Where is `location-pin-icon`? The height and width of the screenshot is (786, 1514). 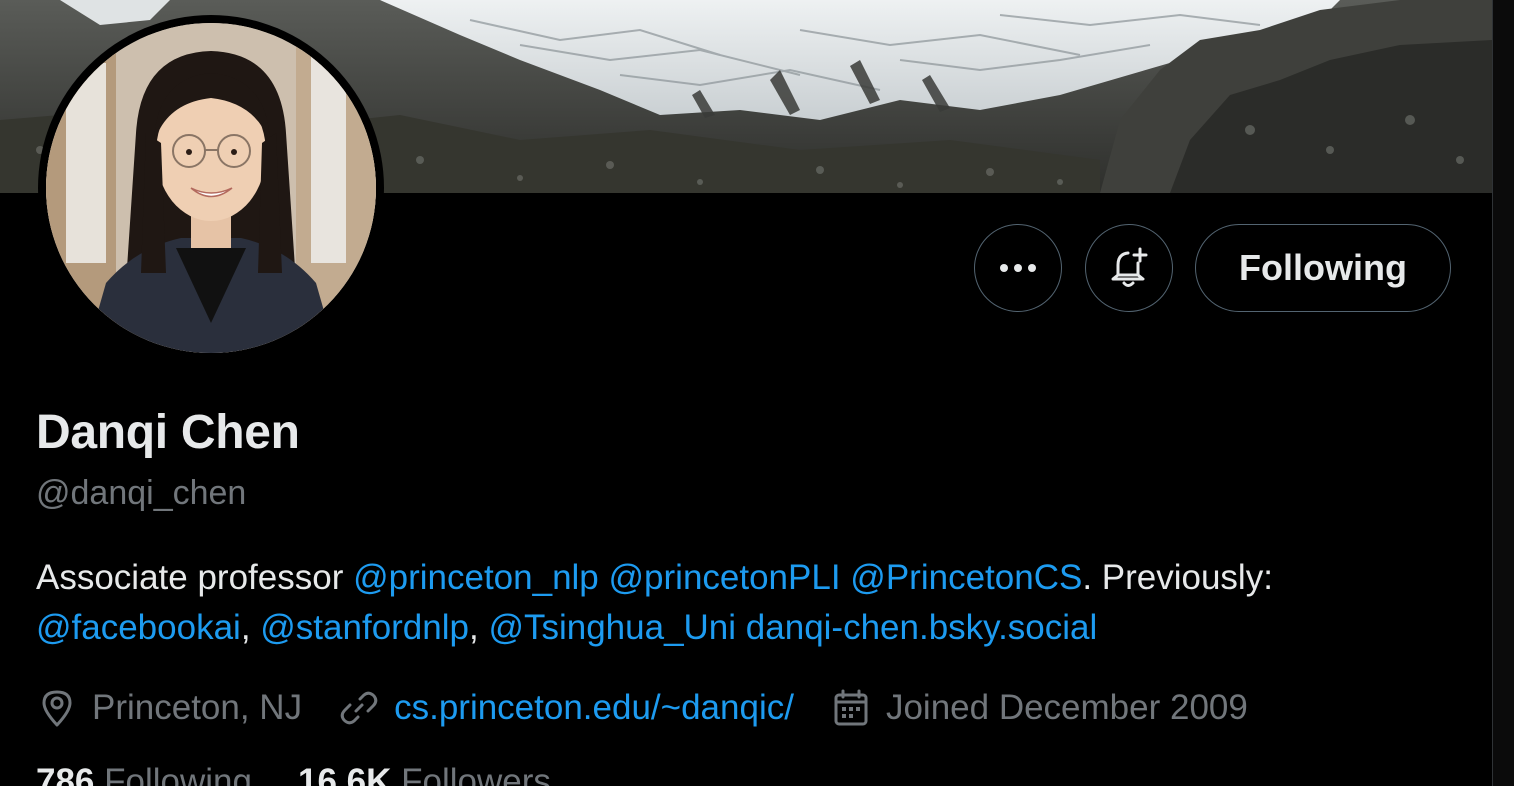 location-pin-icon is located at coordinates (57, 708).